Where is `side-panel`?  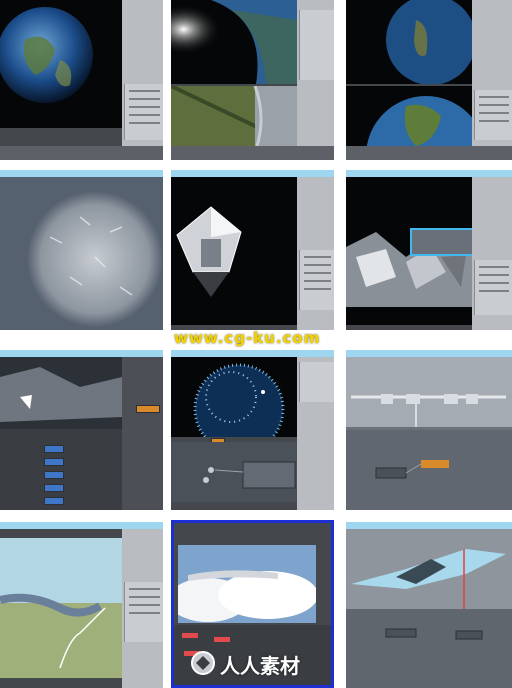 side-panel is located at coordinates (142, 433).